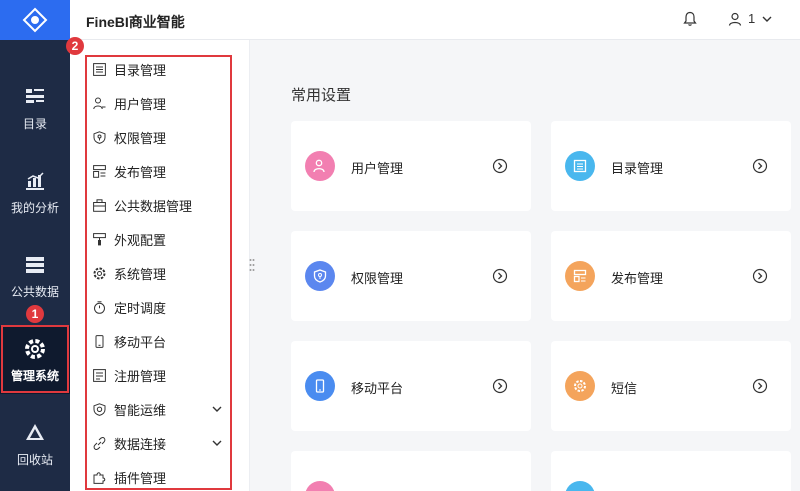 This screenshot has width=800, height=491. I want to click on user-name: 1, so click(752, 18).